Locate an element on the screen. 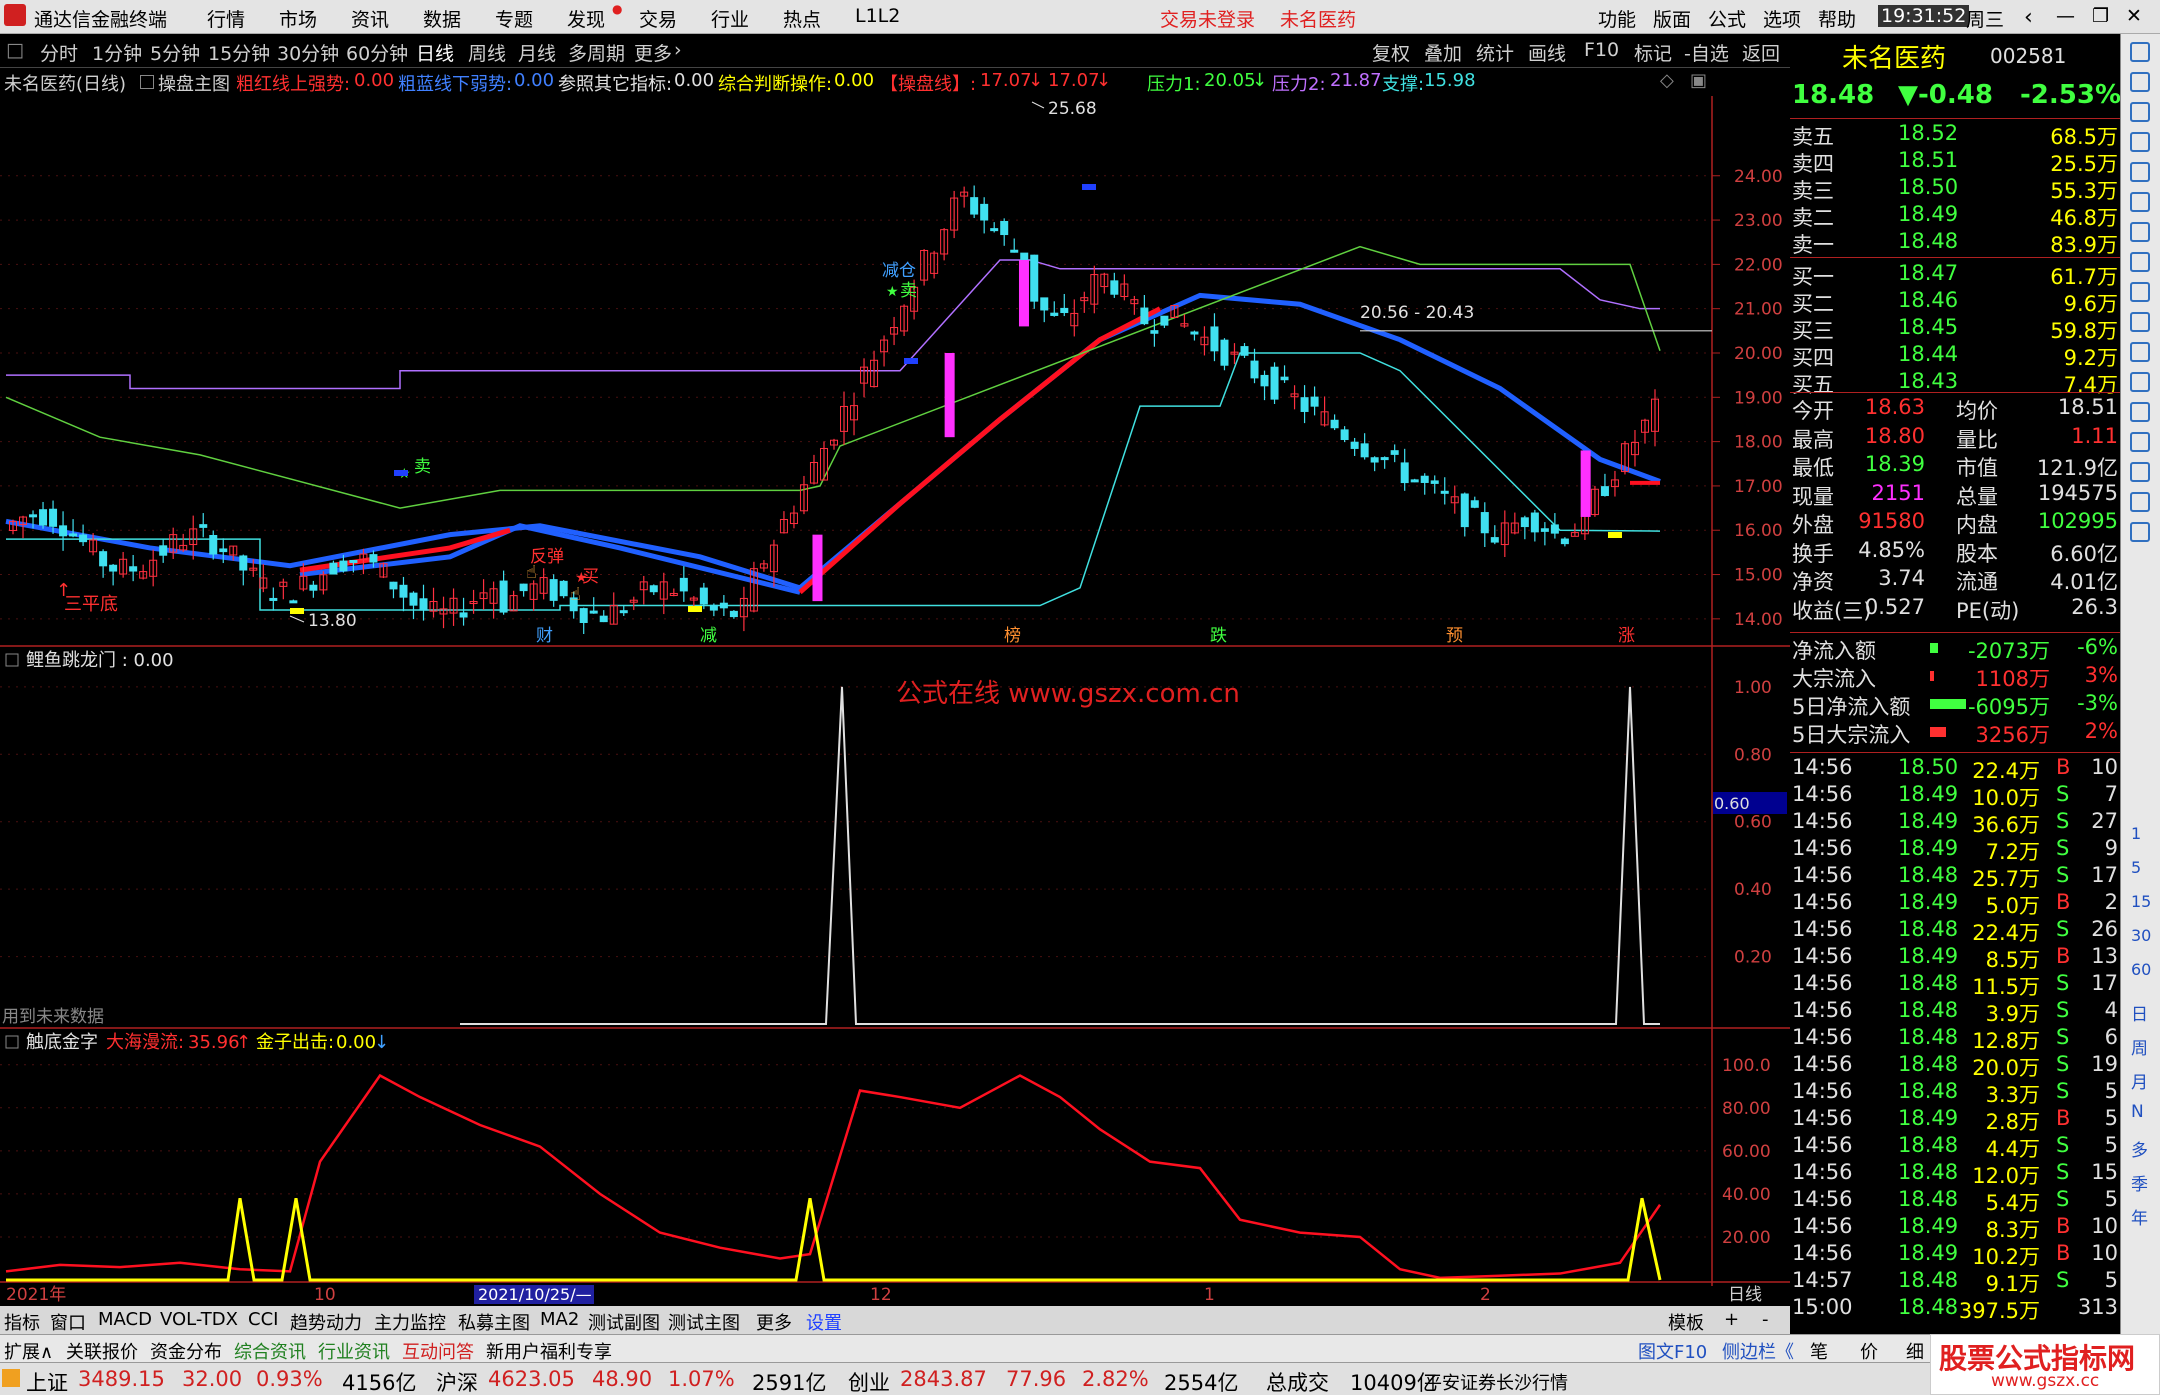  period-tab: 分时 is located at coordinates (59, 52).